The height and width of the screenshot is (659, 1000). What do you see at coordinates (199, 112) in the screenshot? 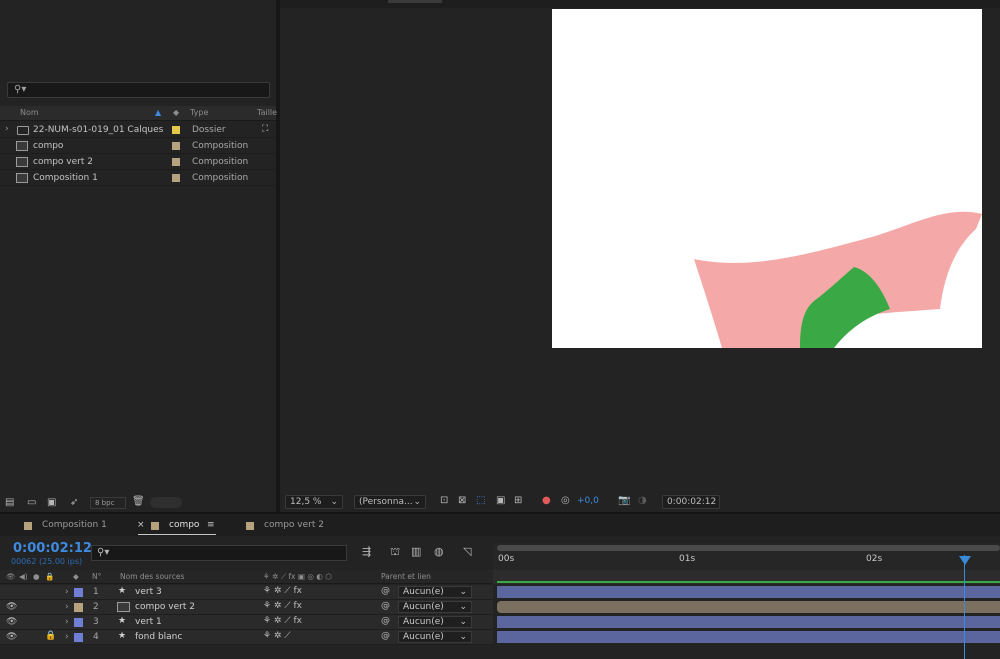
I see `column-type: Type` at bounding box center [199, 112].